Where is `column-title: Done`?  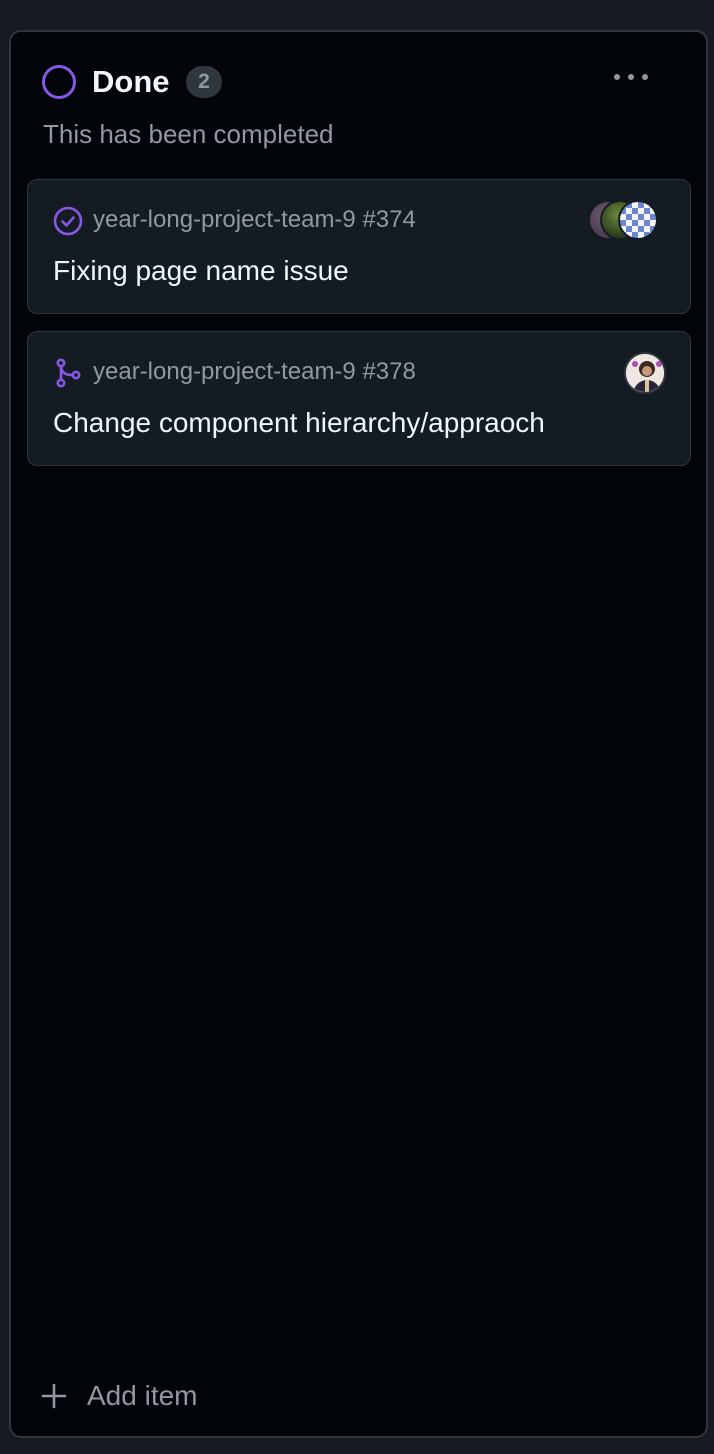 column-title: Done is located at coordinates (131, 81).